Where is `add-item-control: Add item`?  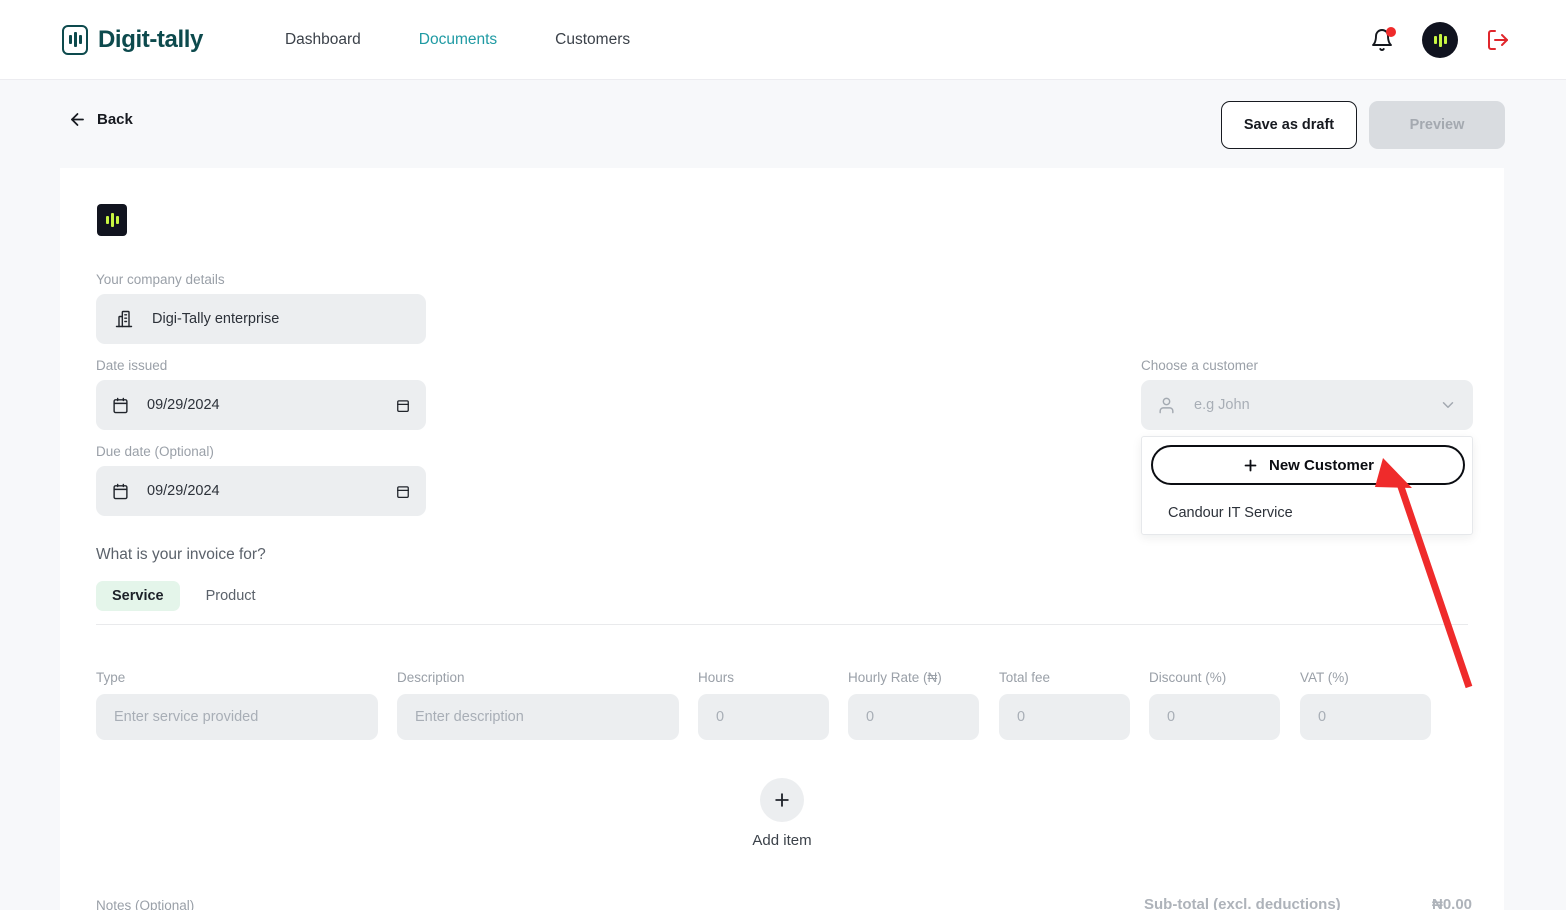
add-item-control: Add item is located at coordinates (782, 813).